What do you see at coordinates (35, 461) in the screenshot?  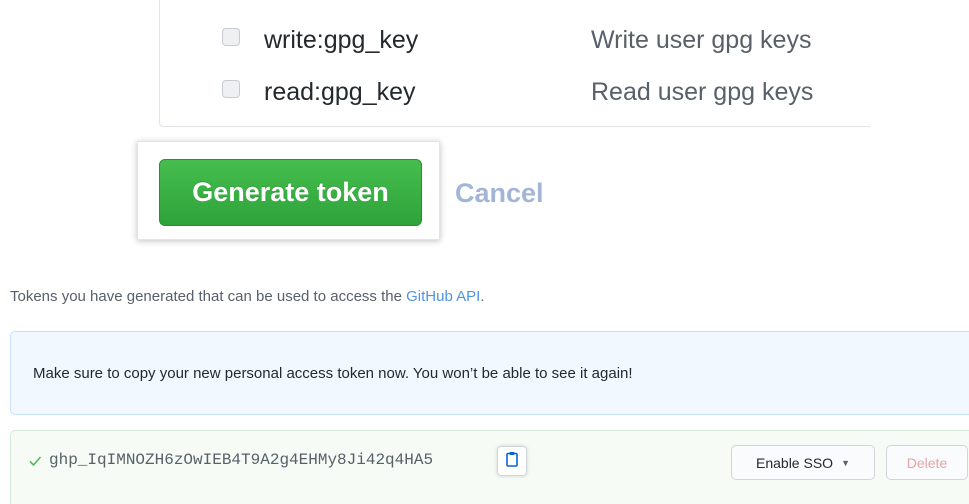 I see `check-icon` at bounding box center [35, 461].